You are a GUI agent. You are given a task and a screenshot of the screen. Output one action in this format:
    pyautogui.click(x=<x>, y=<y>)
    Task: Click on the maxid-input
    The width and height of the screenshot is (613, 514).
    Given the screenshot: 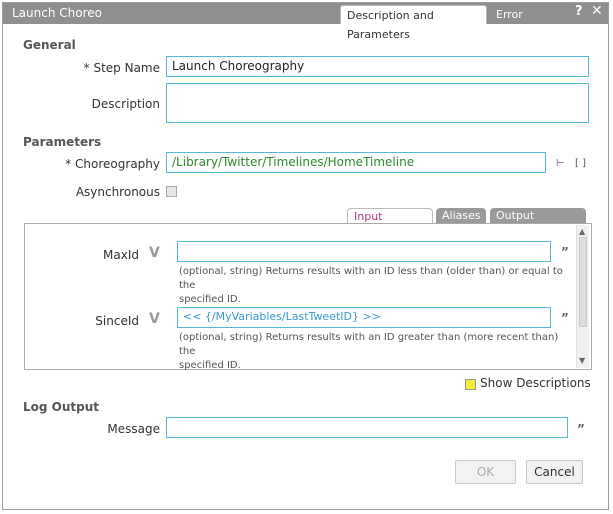 What is the action you would take?
    pyautogui.click(x=364, y=251)
    